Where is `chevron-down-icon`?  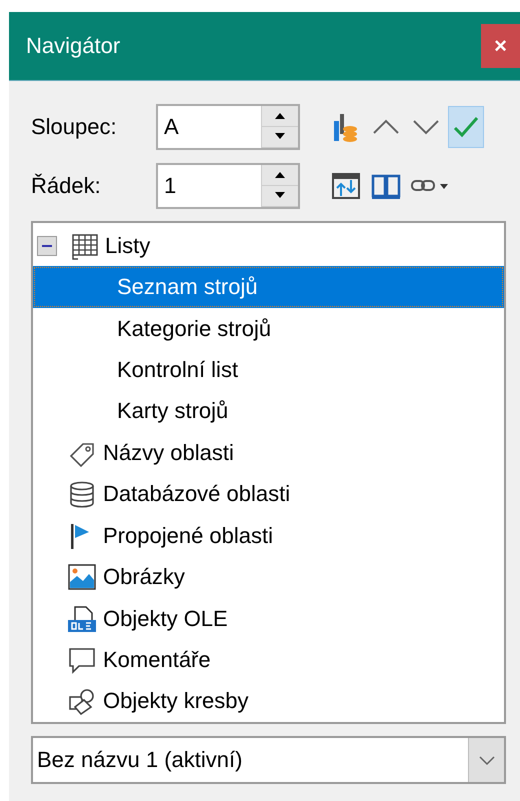 chevron-down-icon is located at coordinates (487, 760).